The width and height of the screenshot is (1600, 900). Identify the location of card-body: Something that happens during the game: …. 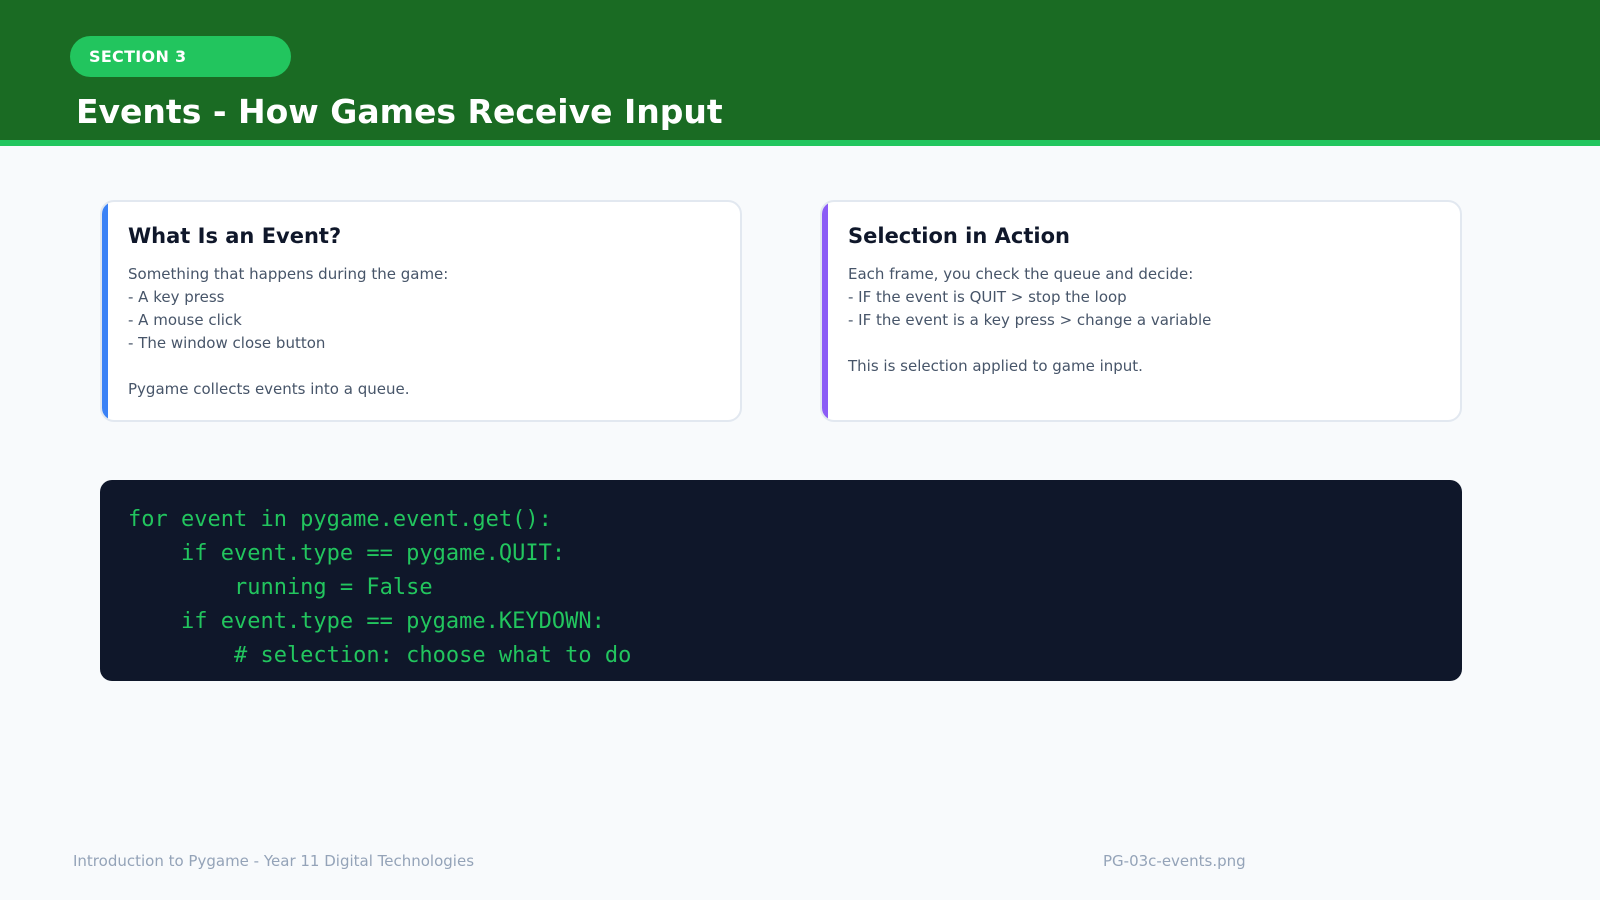
(288, 332).